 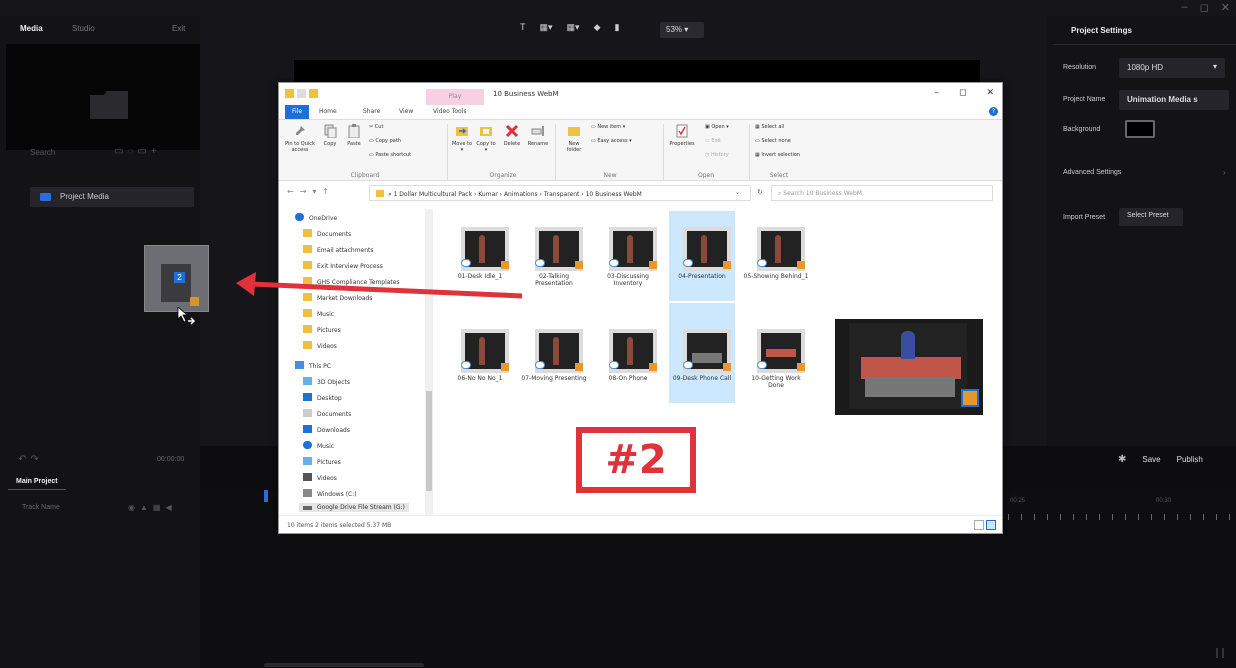 What do you see at coordinates (486, 138) in the screenshot?
I see `copy-to-button: Copy to ▾` at bounding box center [486, 138].